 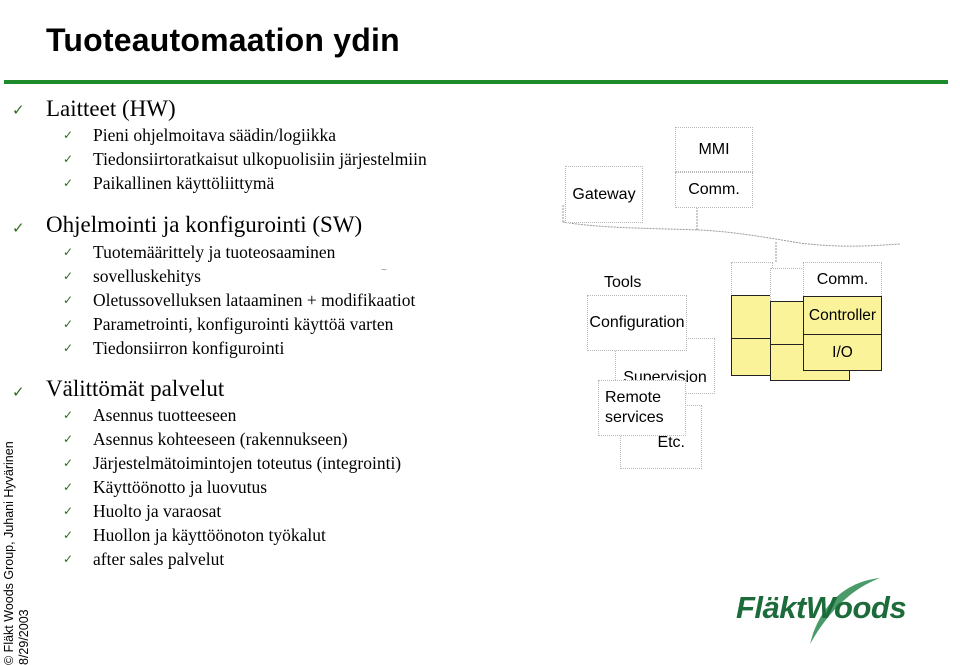 I want to click on list-item: Paikallinen käyttöliittymä, so click(x=184, y=183).